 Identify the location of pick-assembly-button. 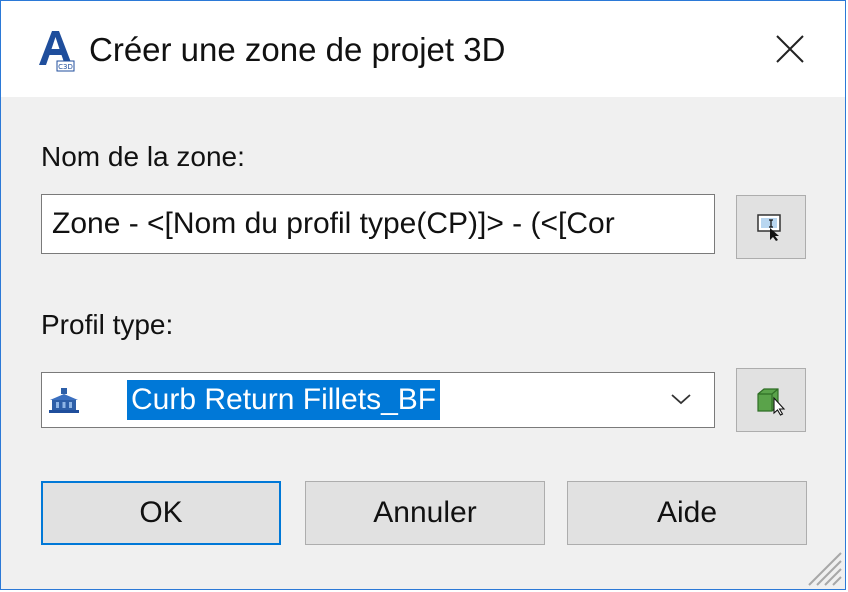
(771, 400).